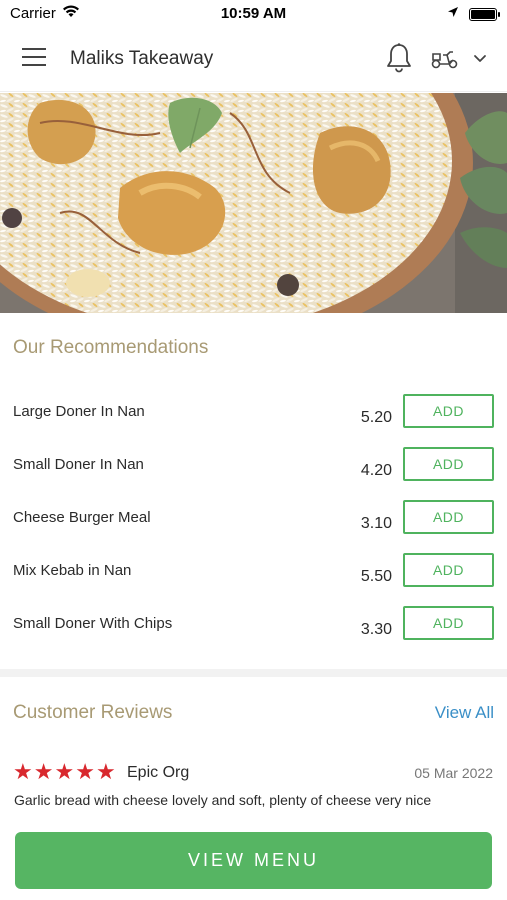  I want to click on recommendations-title: Our Recommendations, so click(111, 347).